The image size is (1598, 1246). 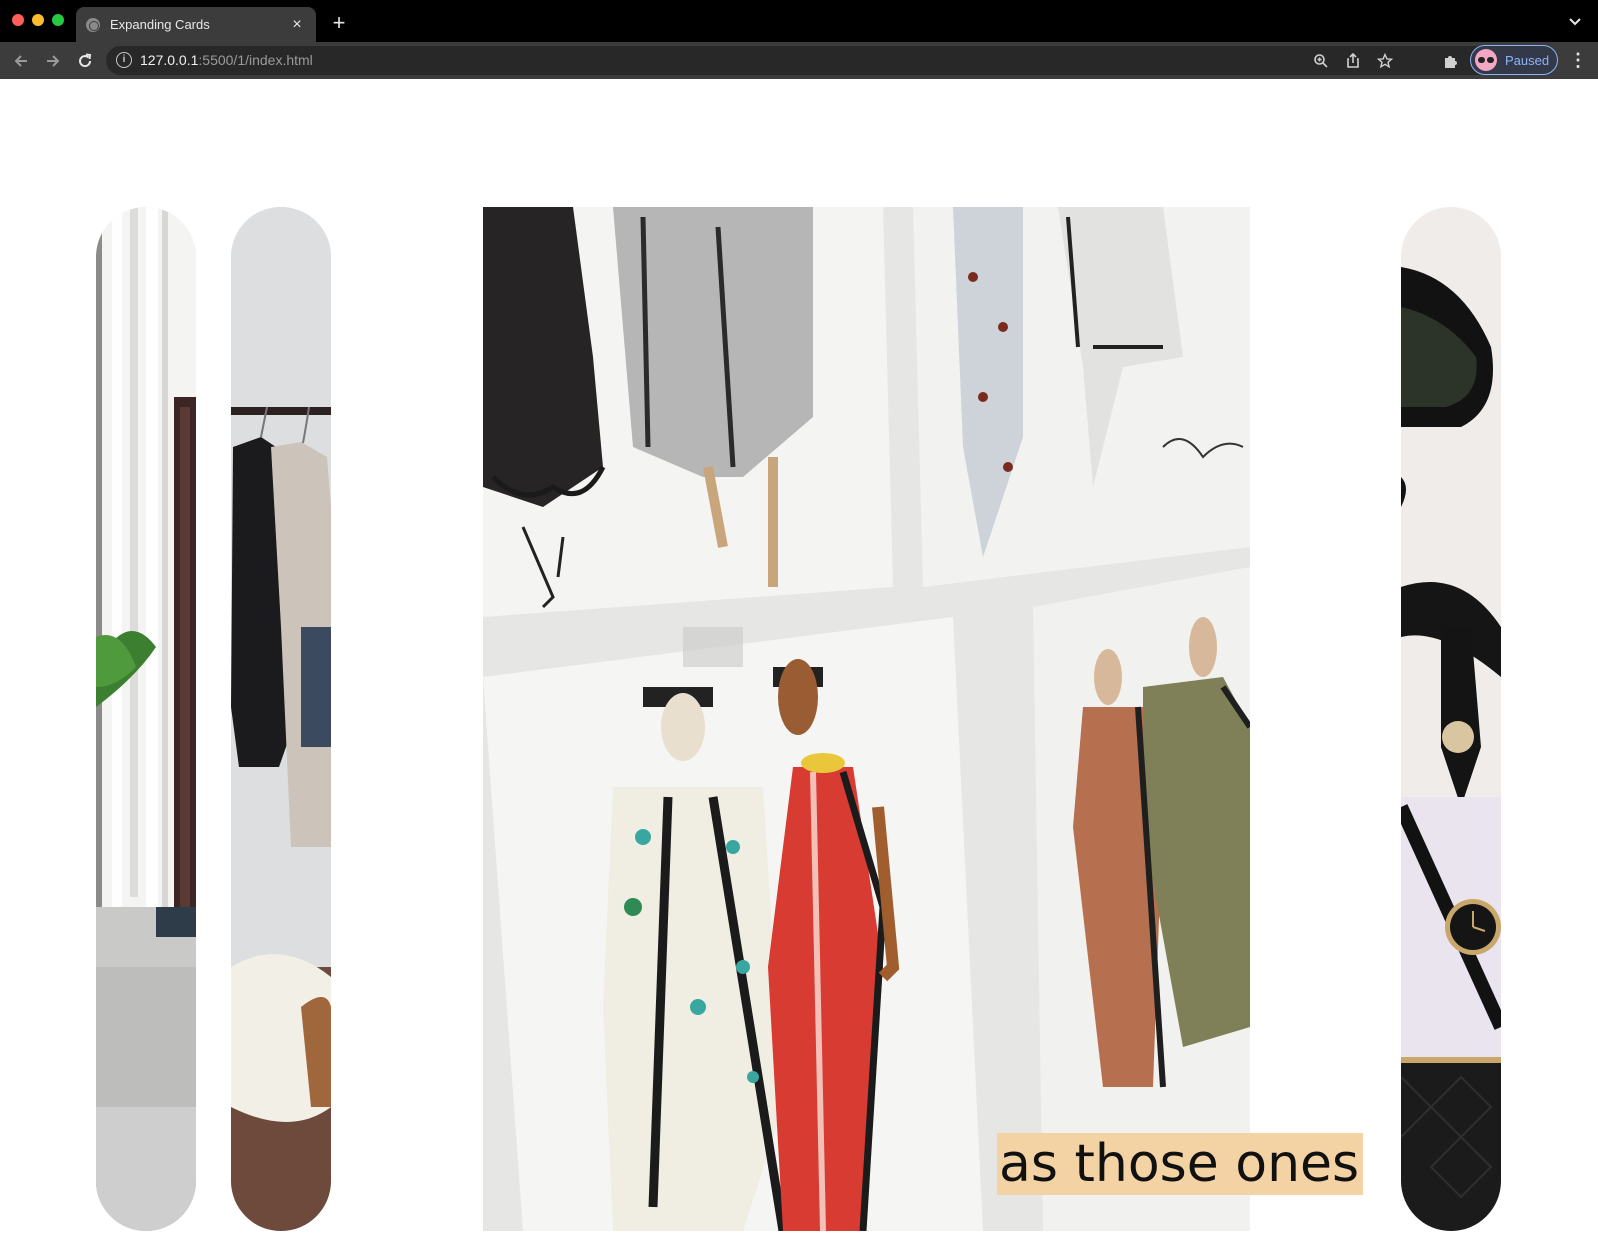 What do you see at coordinates (826, 60) in the screenshot?
I see `address-bar: i 127.0.0.1:5500/1/index.html` at bounding box center [826, 60].